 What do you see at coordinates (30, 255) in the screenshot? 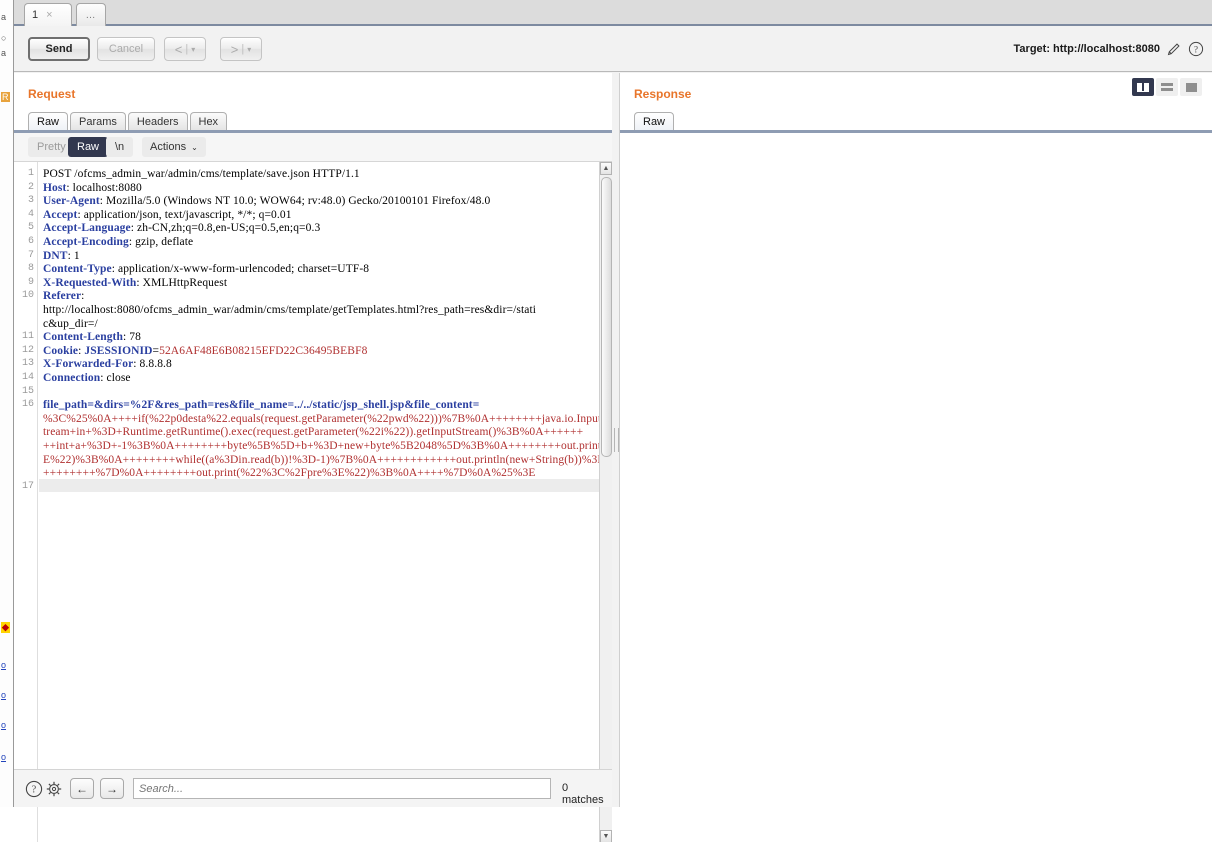
I see `line-number: 7` at bounding box center [30, 255].